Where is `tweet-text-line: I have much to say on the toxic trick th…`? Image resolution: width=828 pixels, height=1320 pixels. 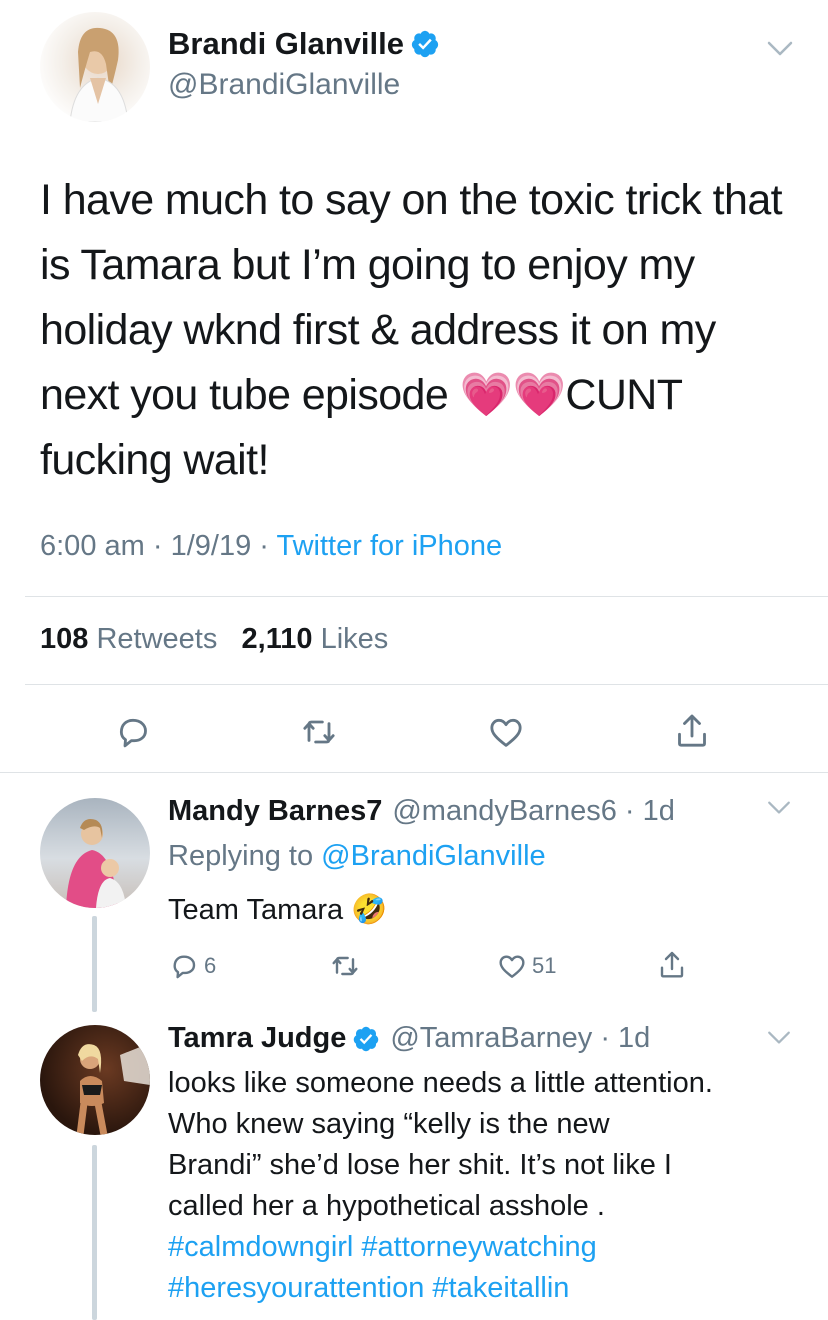
tweet-text-line: I have much to say on the toxic trick th… is located at coordinates (411, 200).